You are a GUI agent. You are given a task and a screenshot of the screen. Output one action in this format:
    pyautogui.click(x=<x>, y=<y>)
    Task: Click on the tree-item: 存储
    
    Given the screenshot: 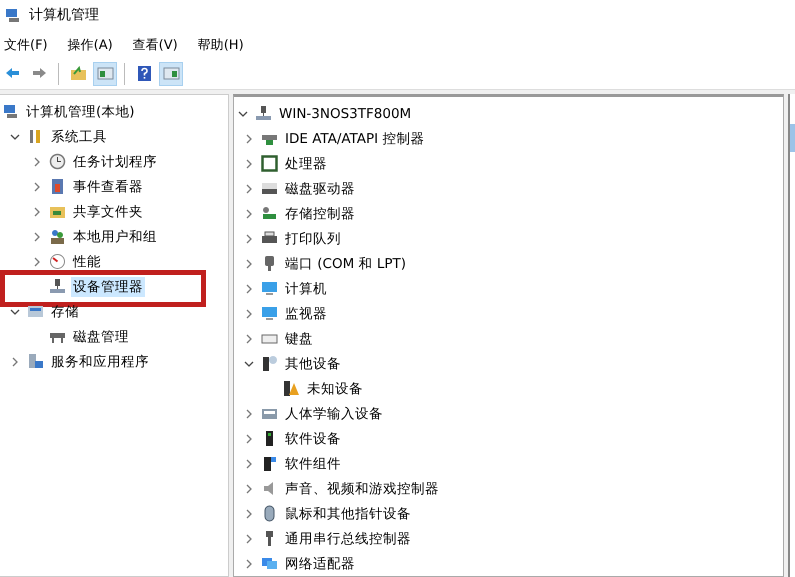 What is the action you would take?
    pyautogui.click(x=65, y=312)
    